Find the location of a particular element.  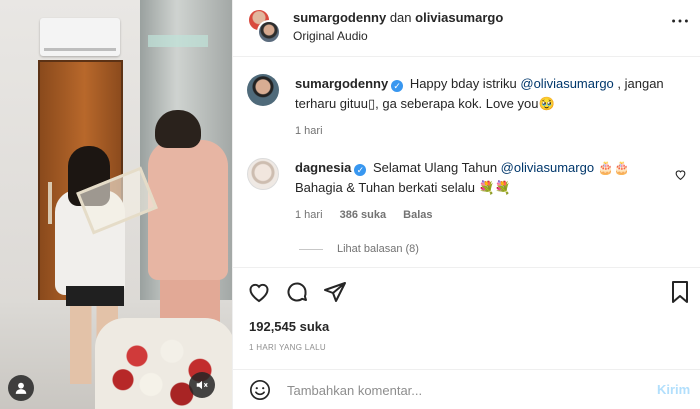

user-icon is located at coordinates (21, 388).